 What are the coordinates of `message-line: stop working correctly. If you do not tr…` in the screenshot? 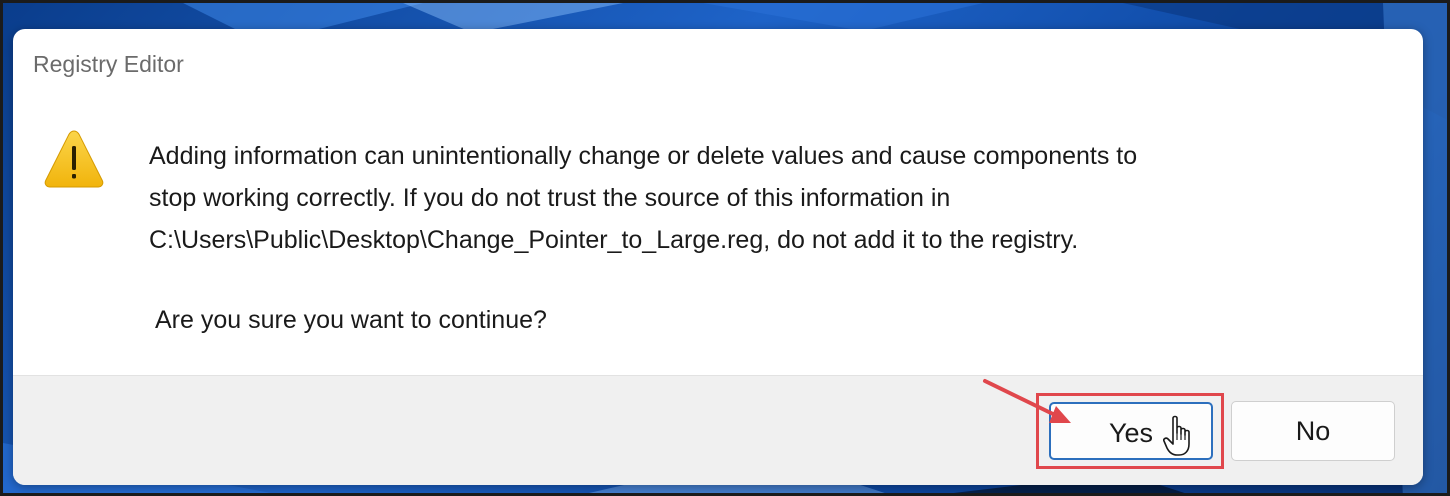 It's located at (550, 198).